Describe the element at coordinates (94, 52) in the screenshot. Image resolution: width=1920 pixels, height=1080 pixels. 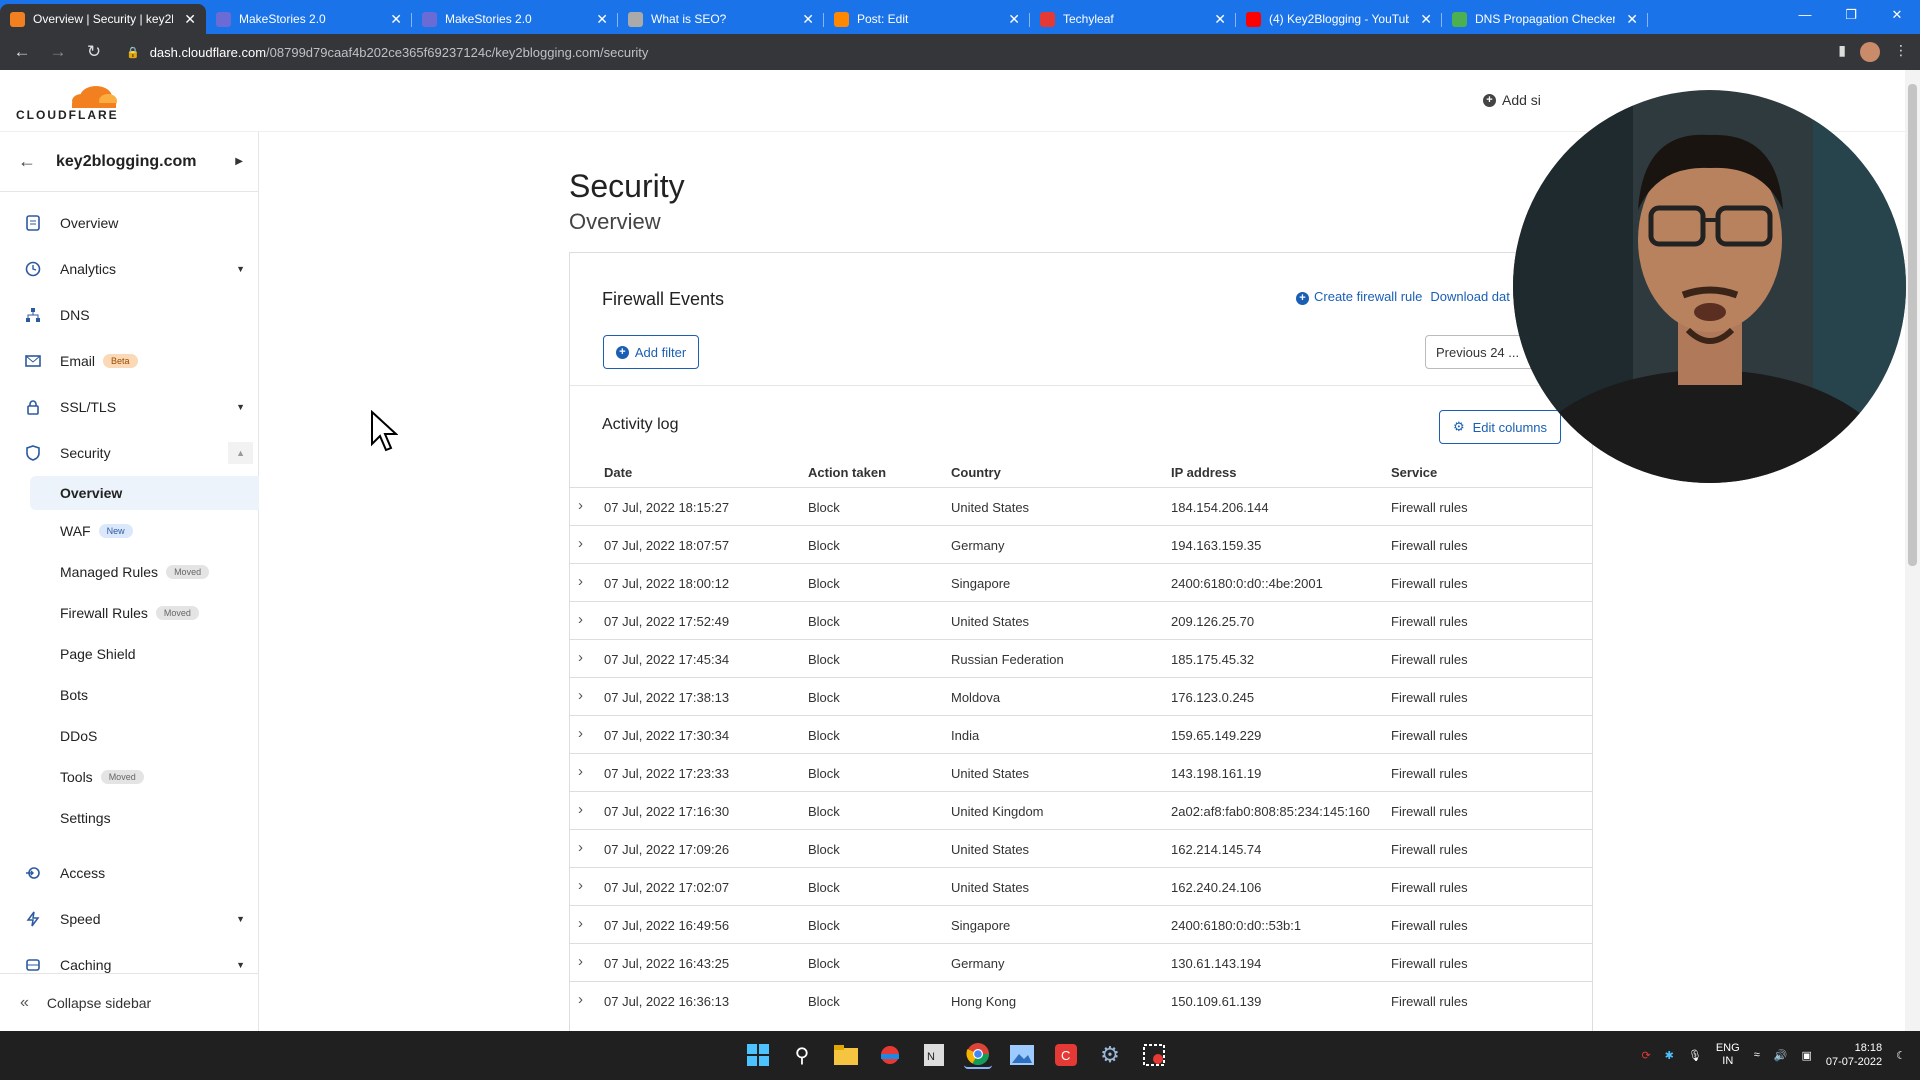
I see `reload-icon: ↻` at that location.